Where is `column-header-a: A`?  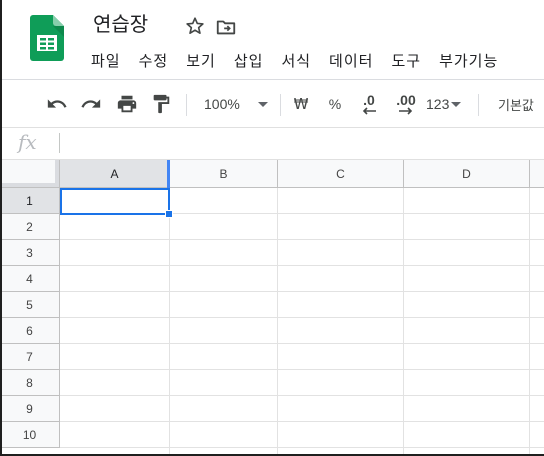
column-header-a: A is located at coordinates (115, 174).